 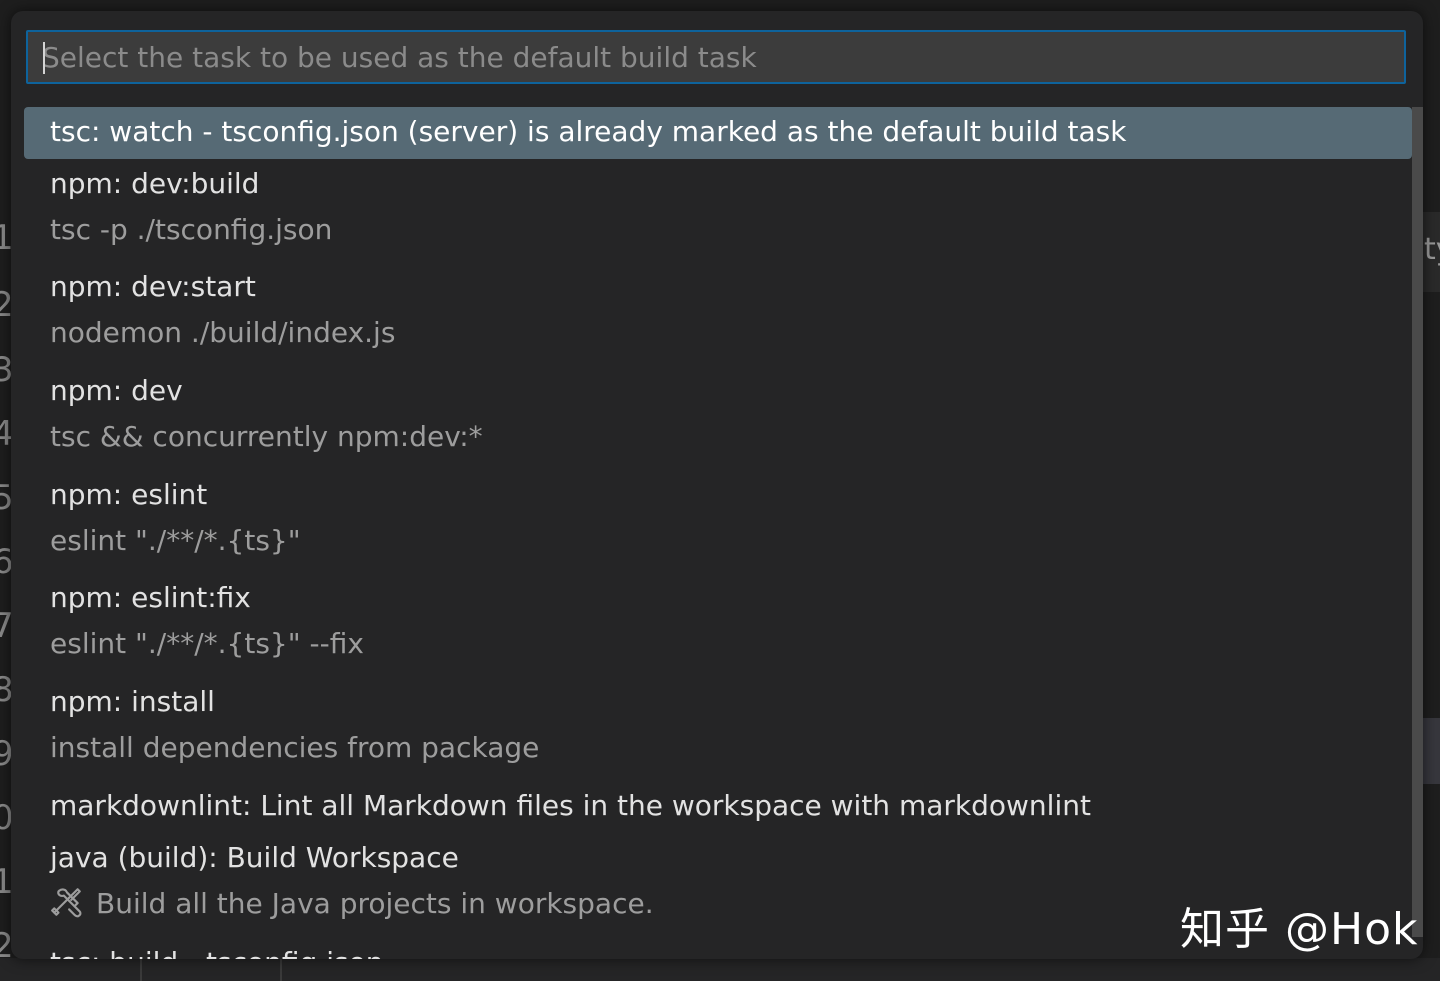 I want to click on task-item-detail: tsc -p ./tsconfig.json, so click(x=191, y=229).